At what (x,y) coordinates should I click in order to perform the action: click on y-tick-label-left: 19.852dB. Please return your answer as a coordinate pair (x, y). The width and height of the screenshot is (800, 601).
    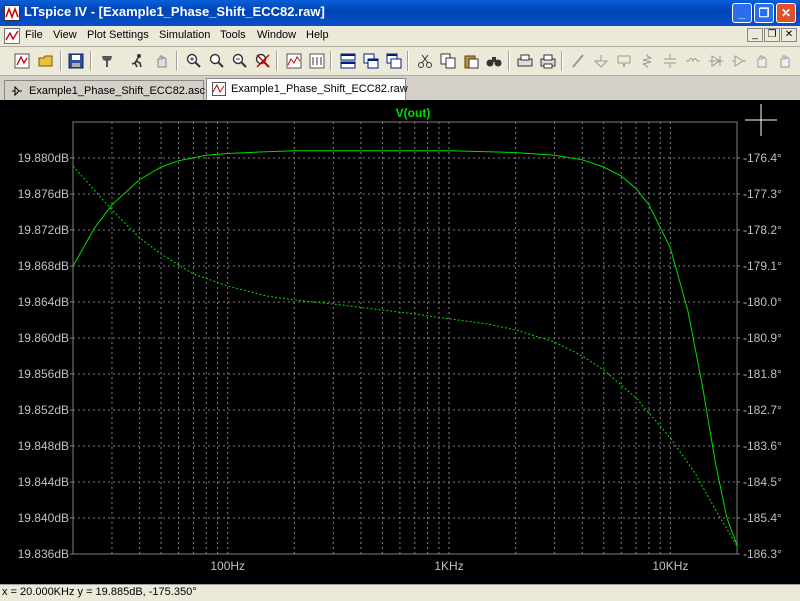
    Looking at the image, I should click on (43, 410).